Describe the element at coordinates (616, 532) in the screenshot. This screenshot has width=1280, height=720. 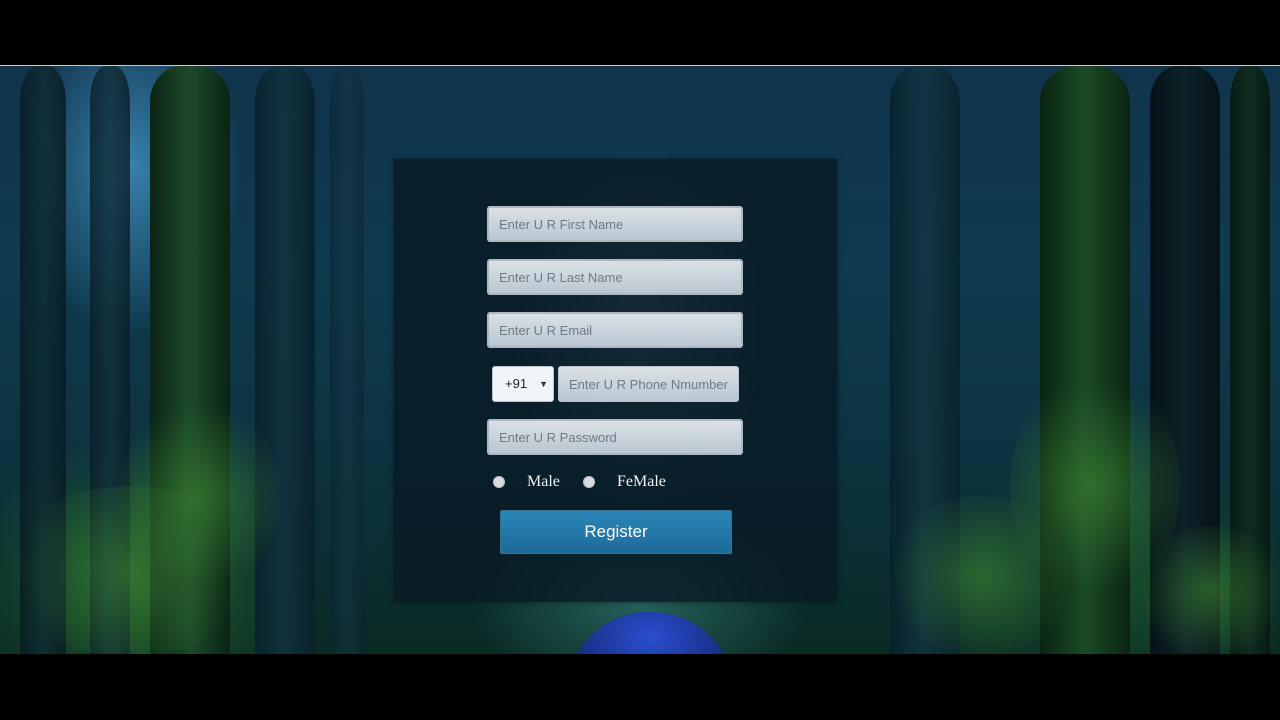
I see `register-button: Register` at that location.